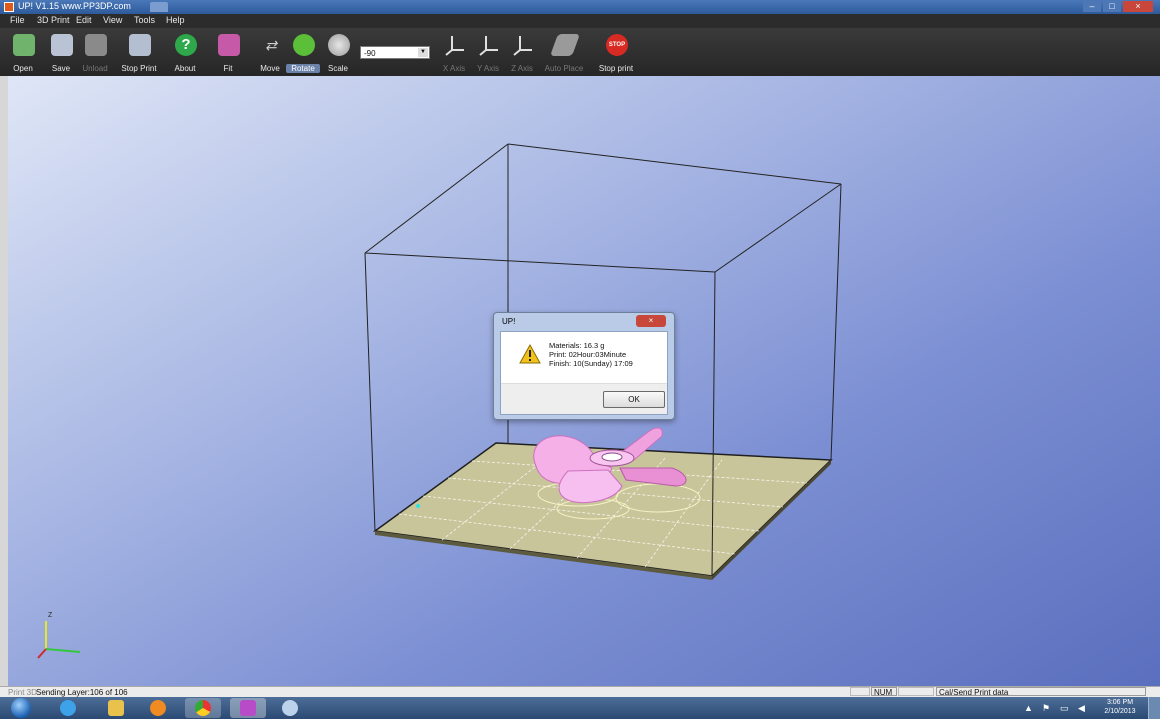 Image resolution: width=1160 pixels, height=719 pixels. What do you see at coordinates (84, 20) in the screenshot?
I see `menu-edit: Edit` at bounding box center [84, 20].